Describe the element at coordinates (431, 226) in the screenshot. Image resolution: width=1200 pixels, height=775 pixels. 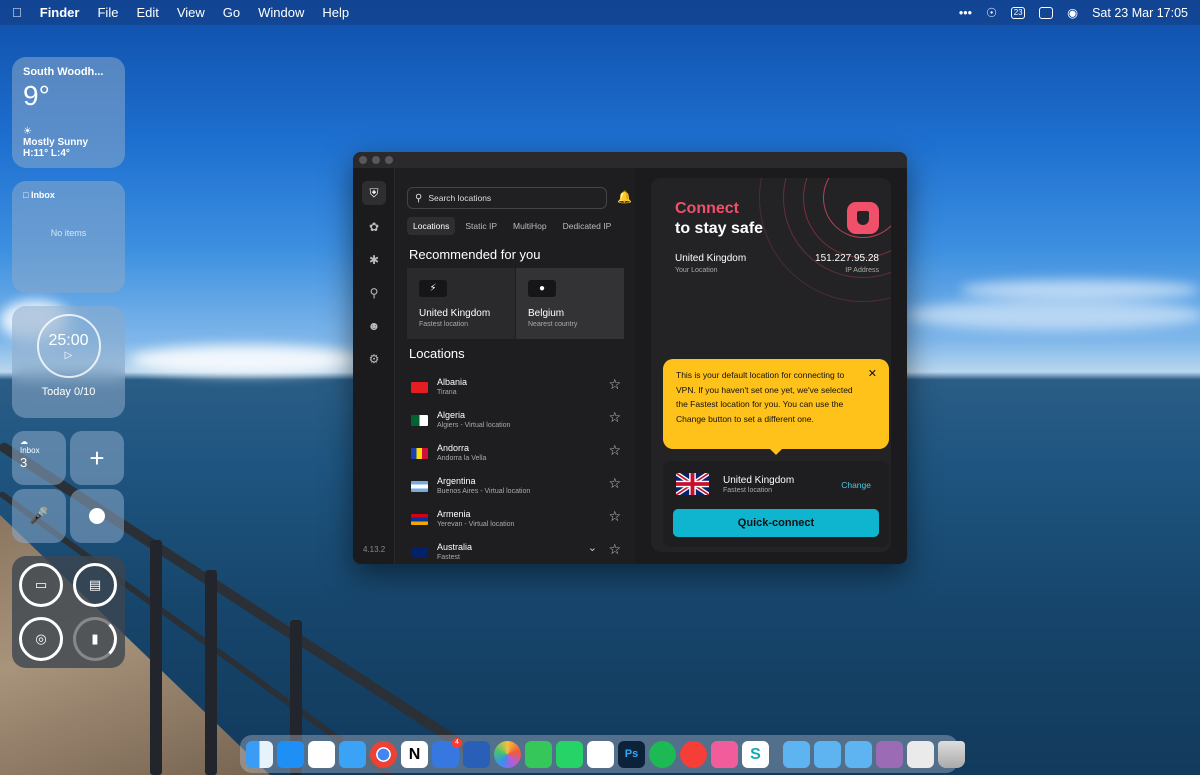
I see `tab-locations: Locations` at that location.